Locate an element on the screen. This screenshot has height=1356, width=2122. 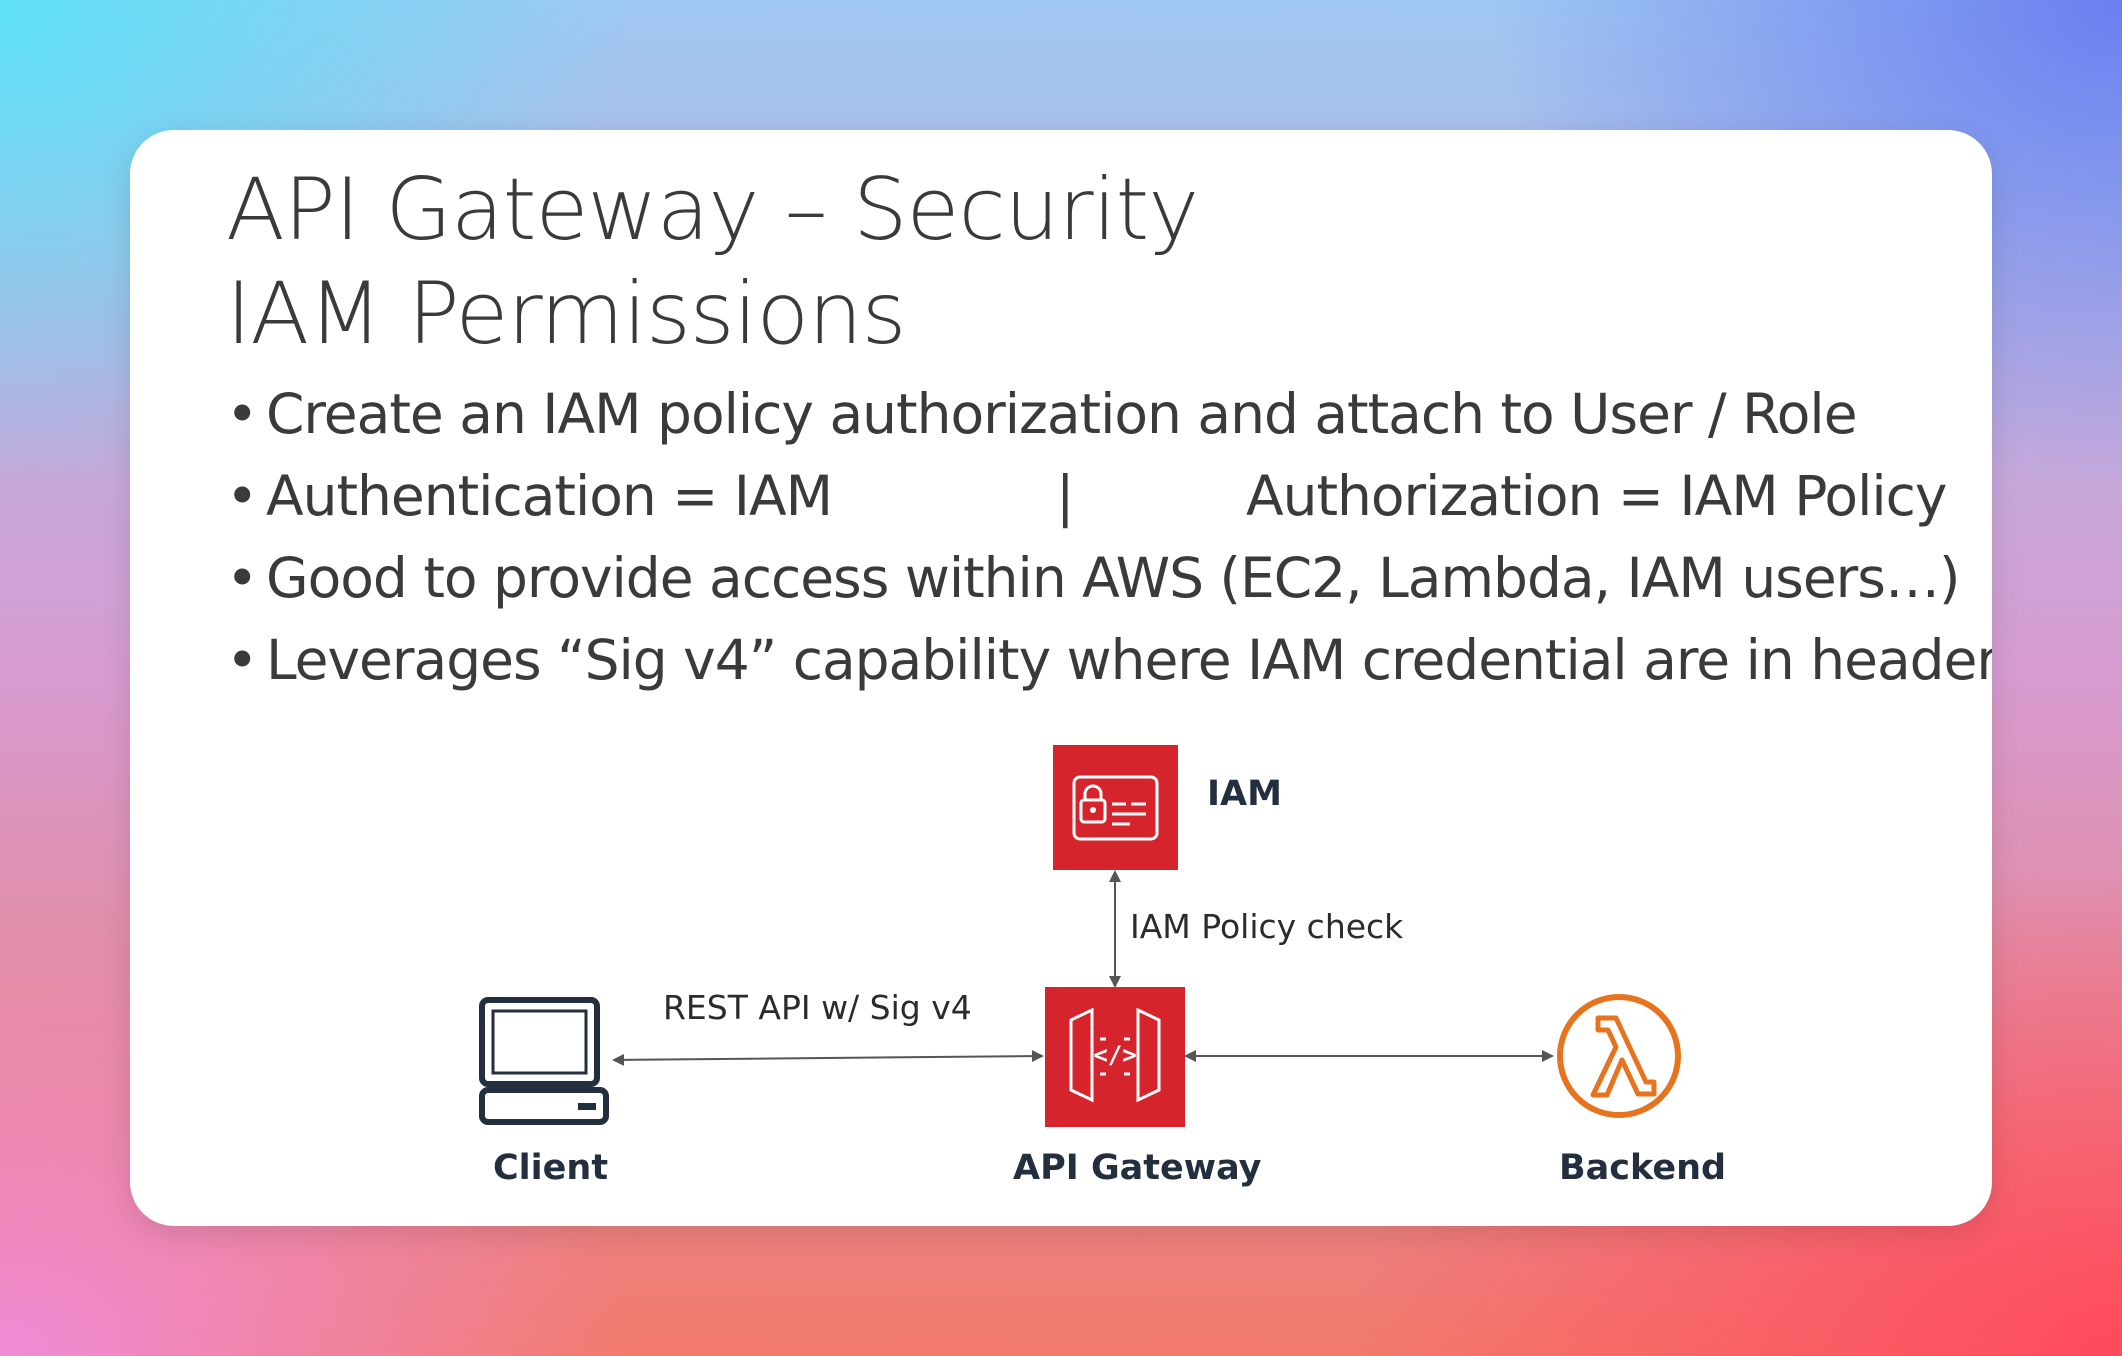
api-gateway-icon: </> is located at coordinates (1115, 1057).